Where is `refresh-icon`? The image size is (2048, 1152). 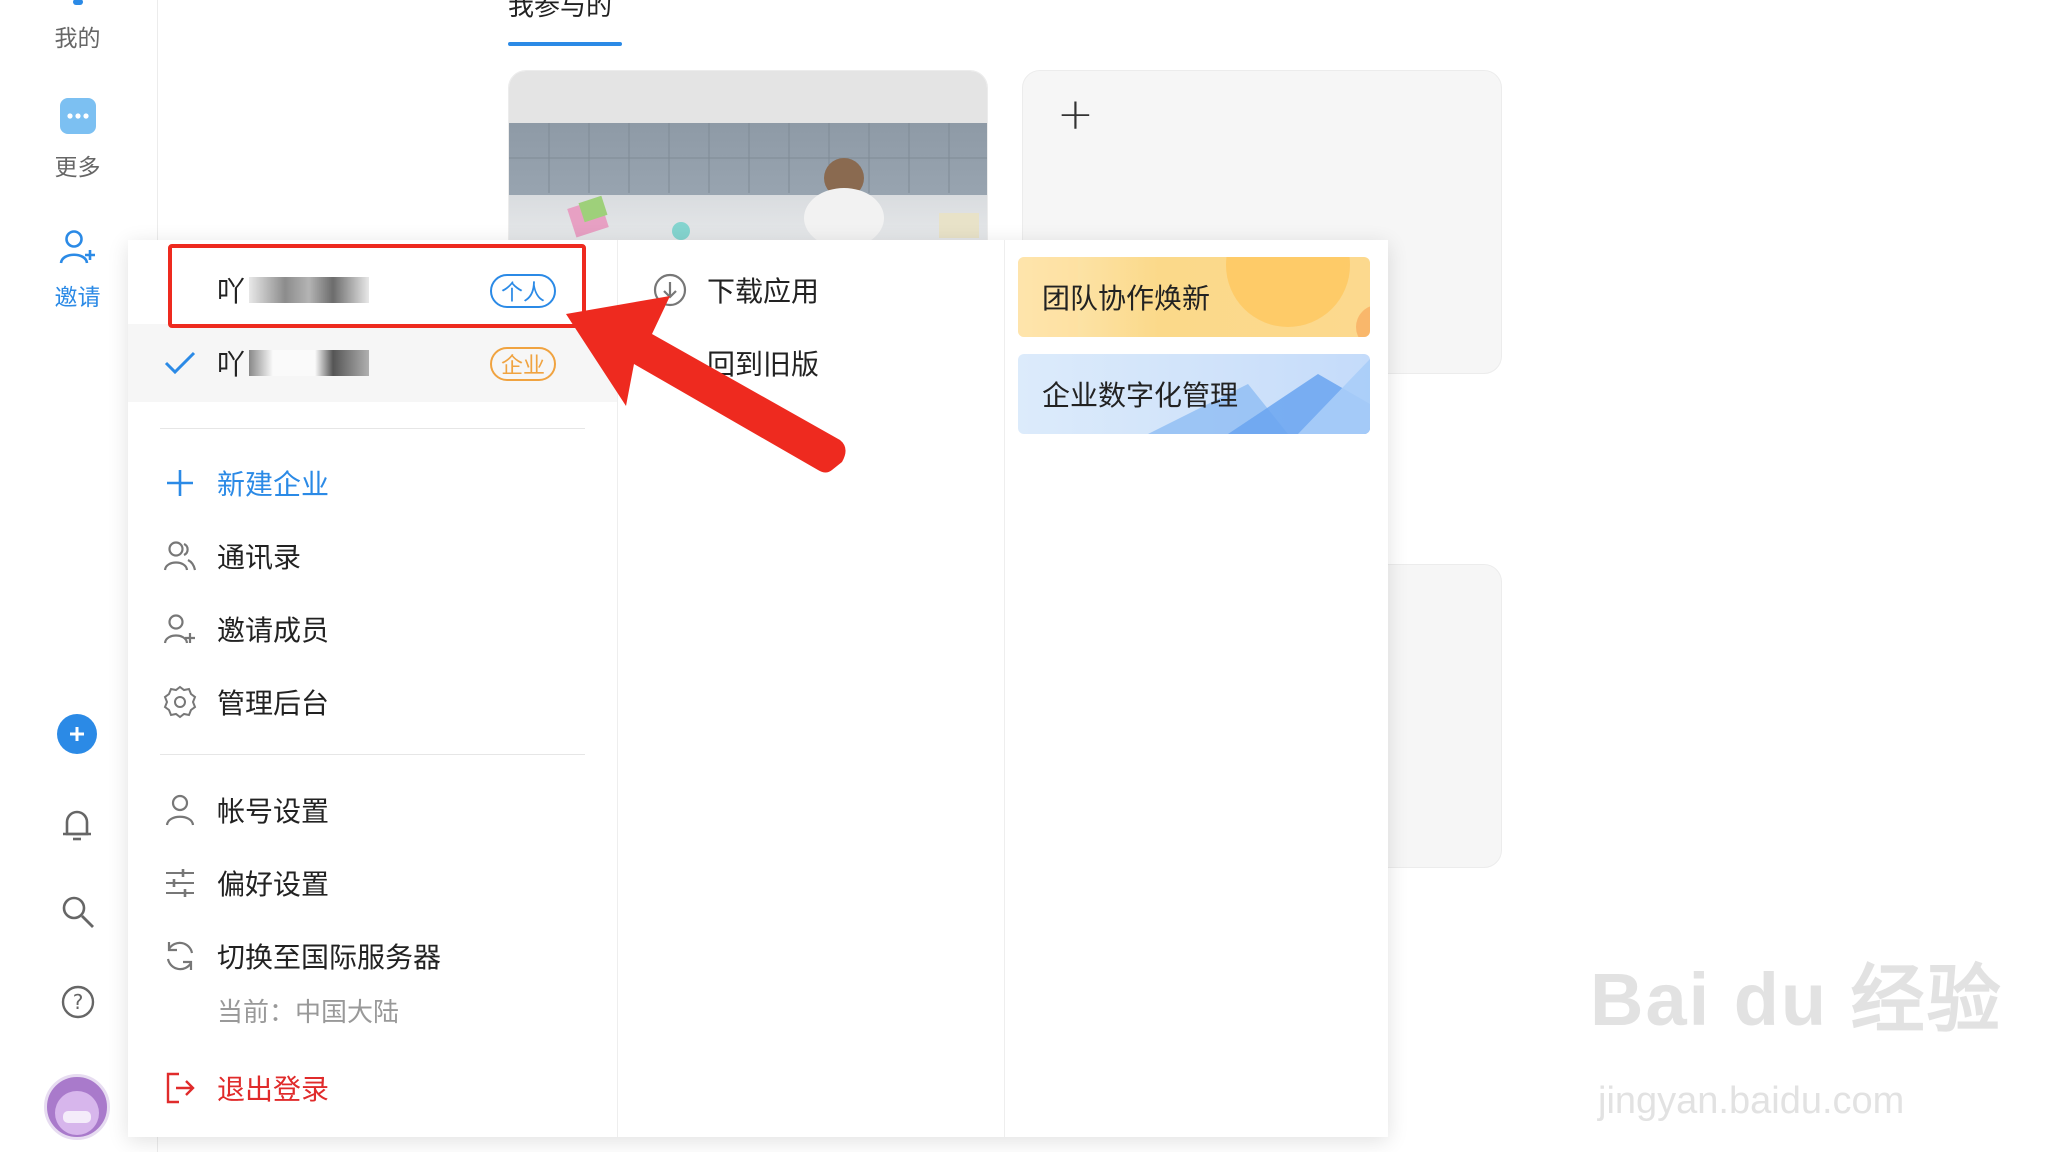
refresh-icon is located at coordinates (180, 956).